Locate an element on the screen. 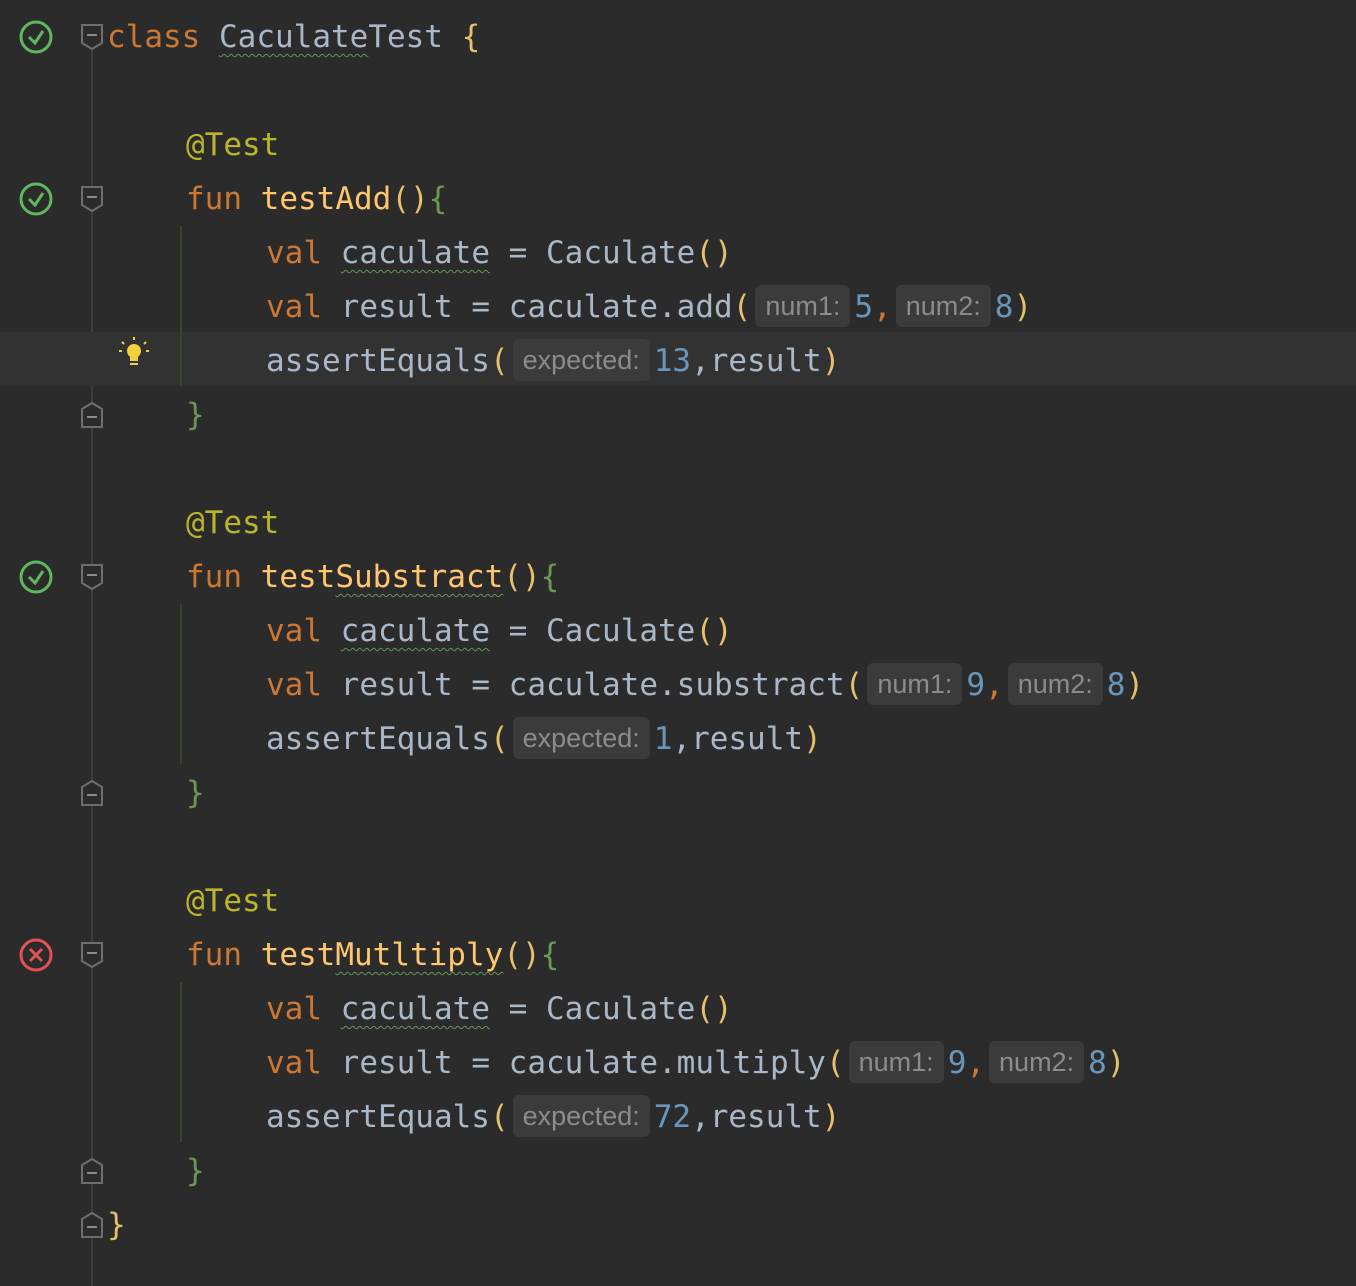 The width and height of the screenshot is (1356, 1286). x-circle-icon is located at coordinates (36, 955).